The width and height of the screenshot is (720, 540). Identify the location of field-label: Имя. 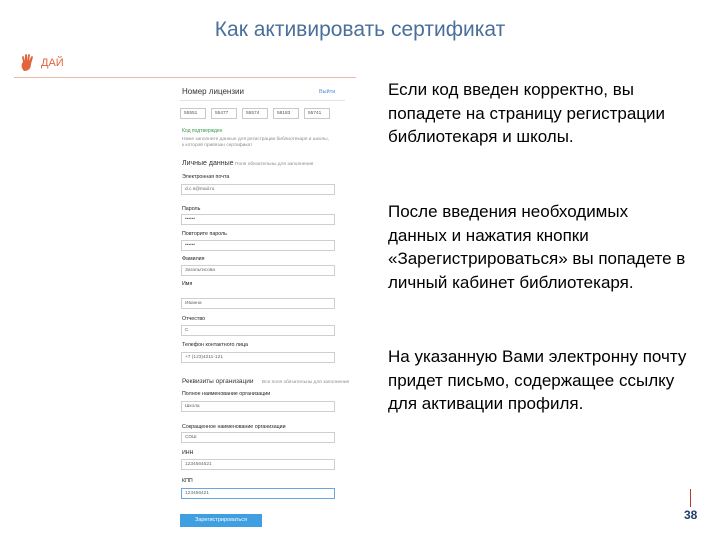
(187, 284).